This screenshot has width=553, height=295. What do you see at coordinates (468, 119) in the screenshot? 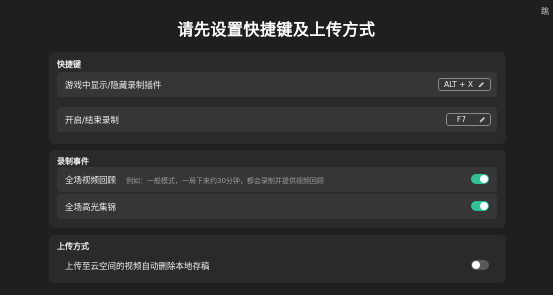
I see `hotkey-input-toggle-recording: F7` at bounding box center [468, 119].